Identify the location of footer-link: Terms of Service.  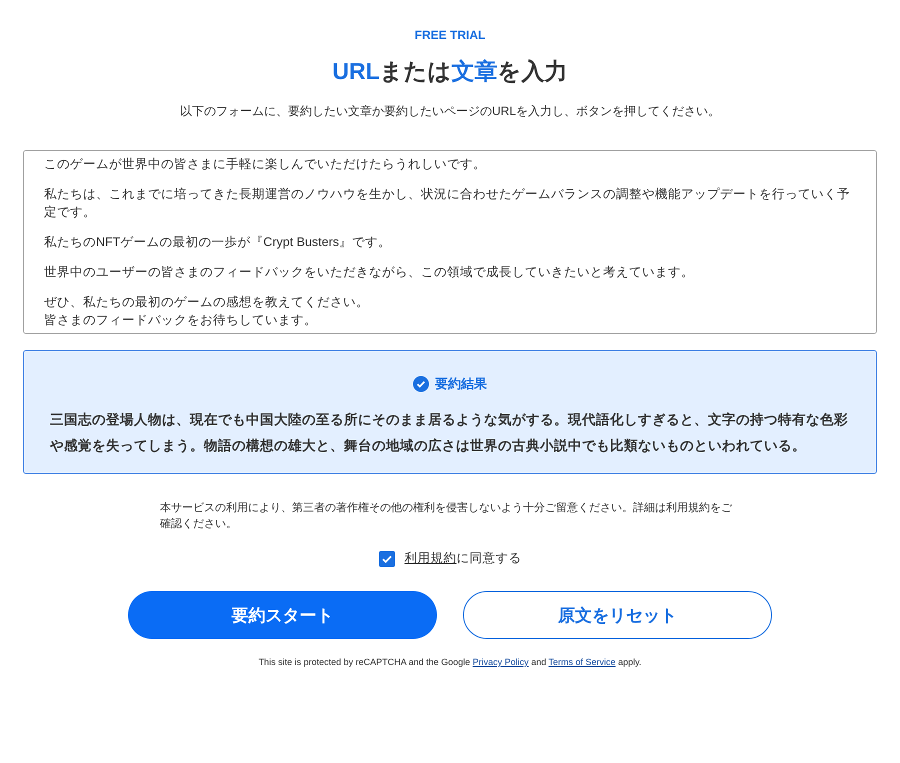
(582, 662).